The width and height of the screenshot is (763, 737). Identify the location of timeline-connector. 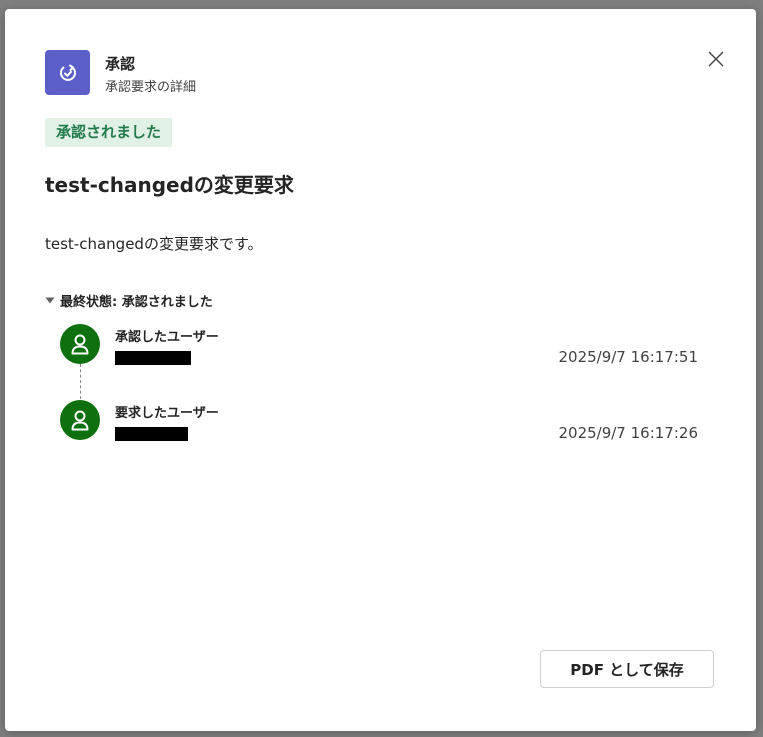
(80, 381).